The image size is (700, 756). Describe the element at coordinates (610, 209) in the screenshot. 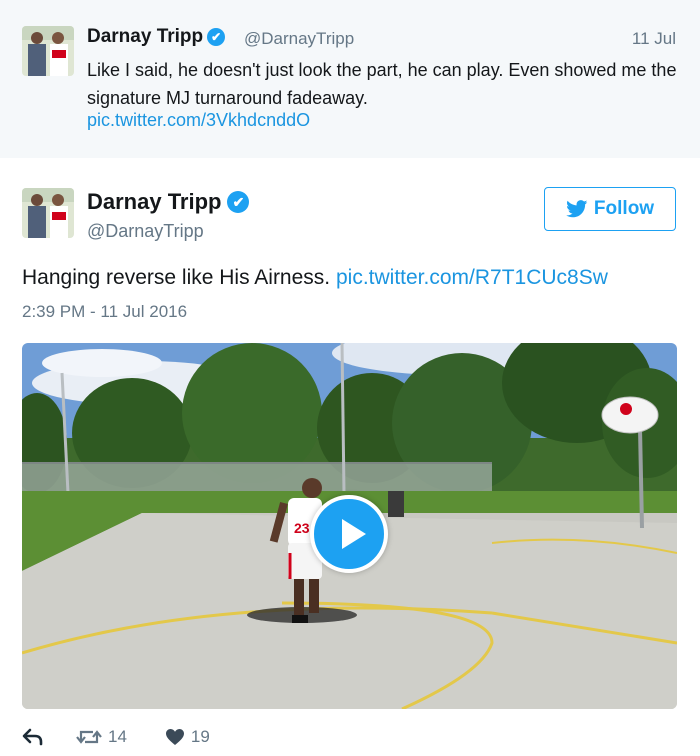

I see `follow-button: Follow` at that location.